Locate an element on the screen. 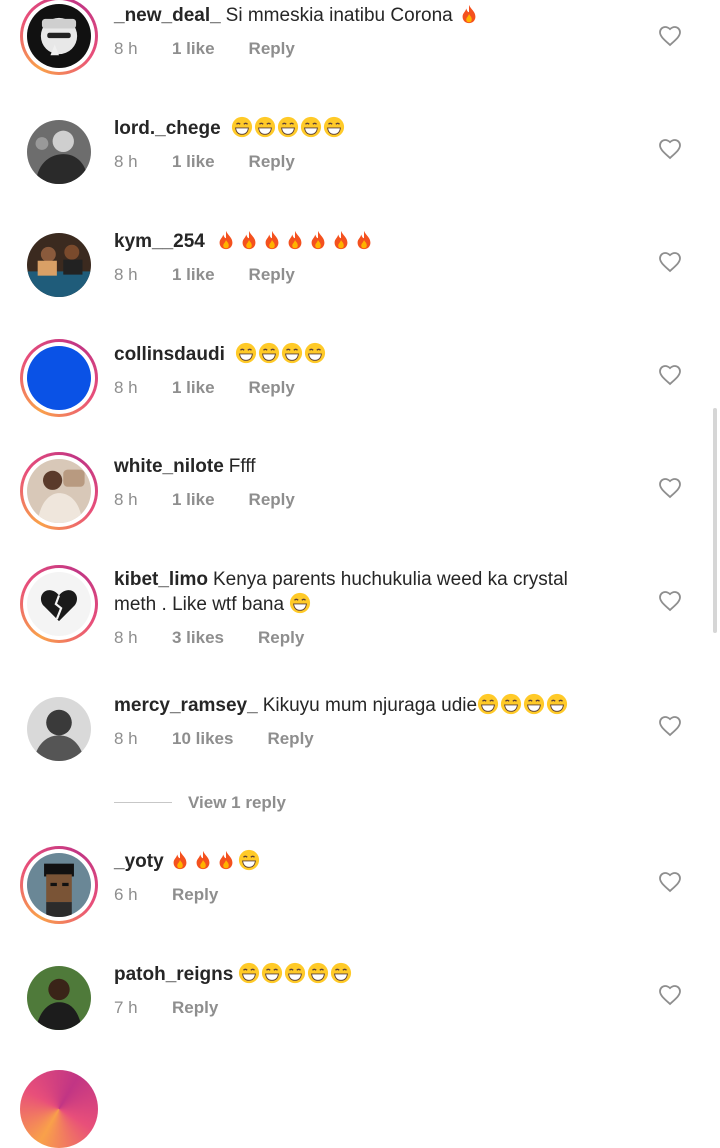 The height and width of the screenshot is (1148, 720). timestamp: 6 h is located at coordinates (126, 894).